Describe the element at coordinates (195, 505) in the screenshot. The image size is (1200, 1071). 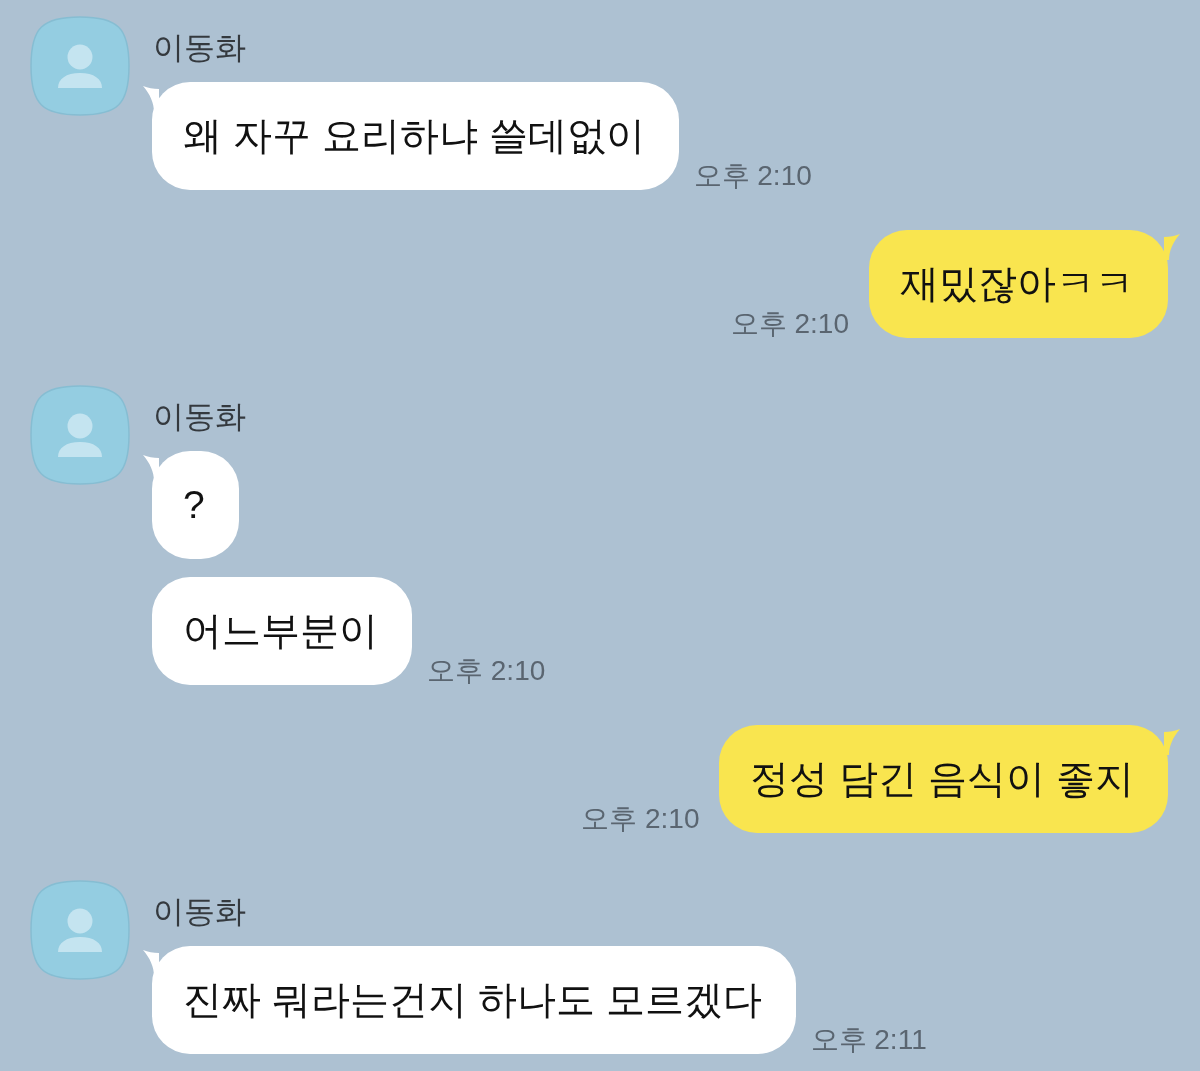
I see `message-bubble: ?` at that location.